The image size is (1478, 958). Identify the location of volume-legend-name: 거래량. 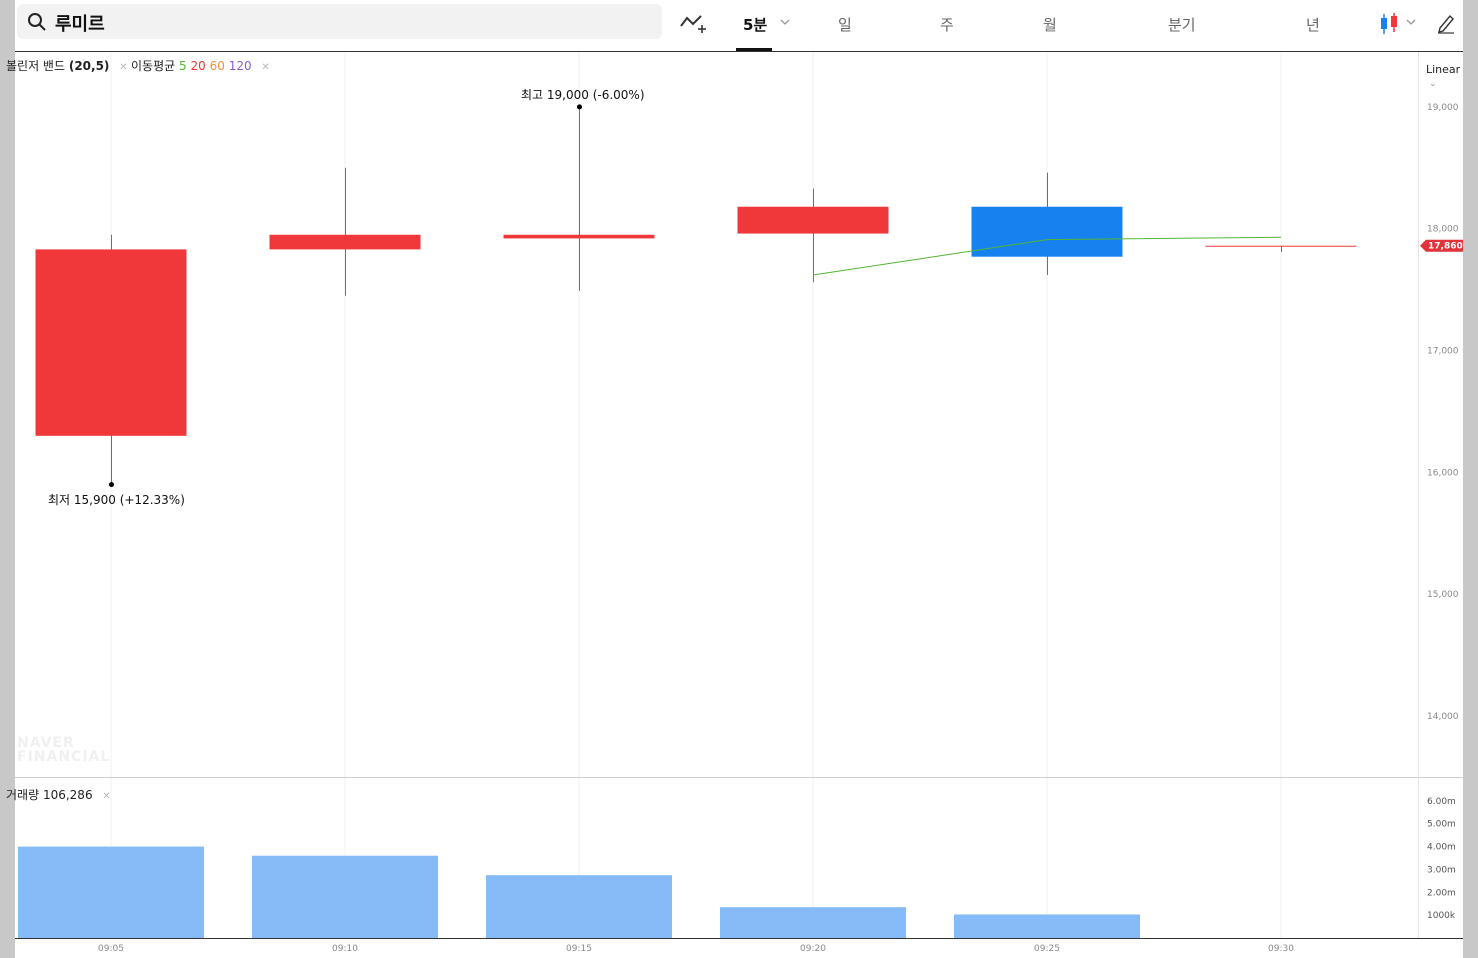
(23, 795).